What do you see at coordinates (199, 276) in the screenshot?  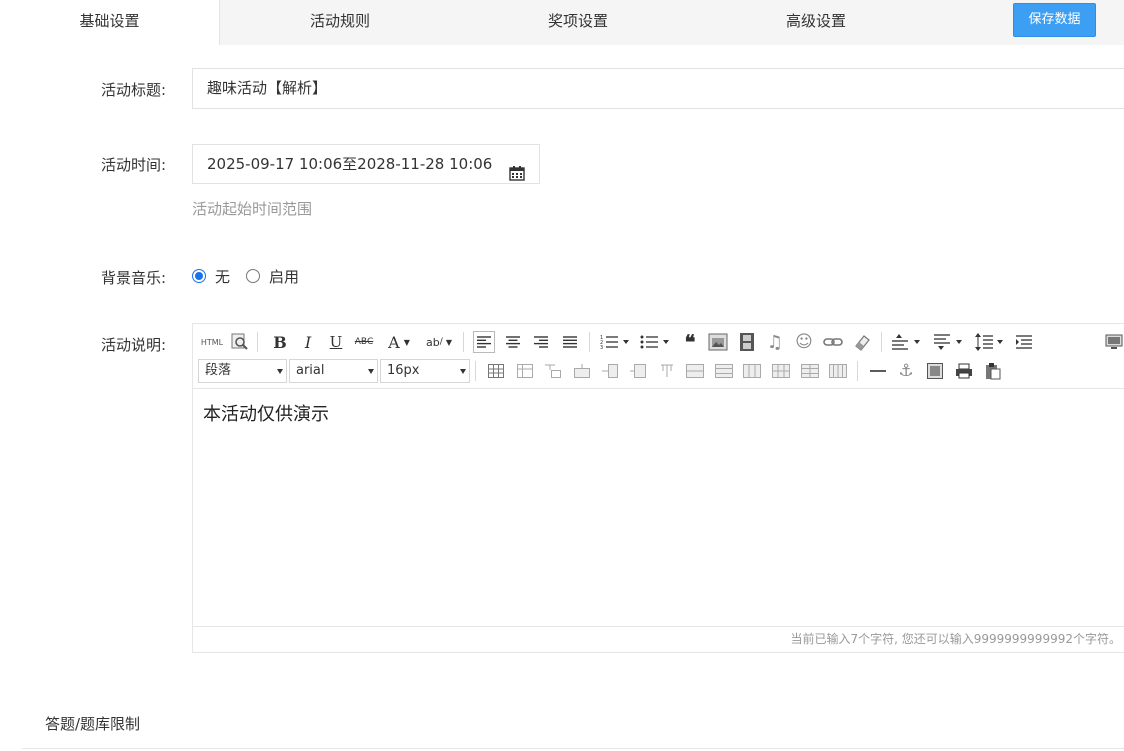 I see `music-none-radio` at bounding box center [199, 276].